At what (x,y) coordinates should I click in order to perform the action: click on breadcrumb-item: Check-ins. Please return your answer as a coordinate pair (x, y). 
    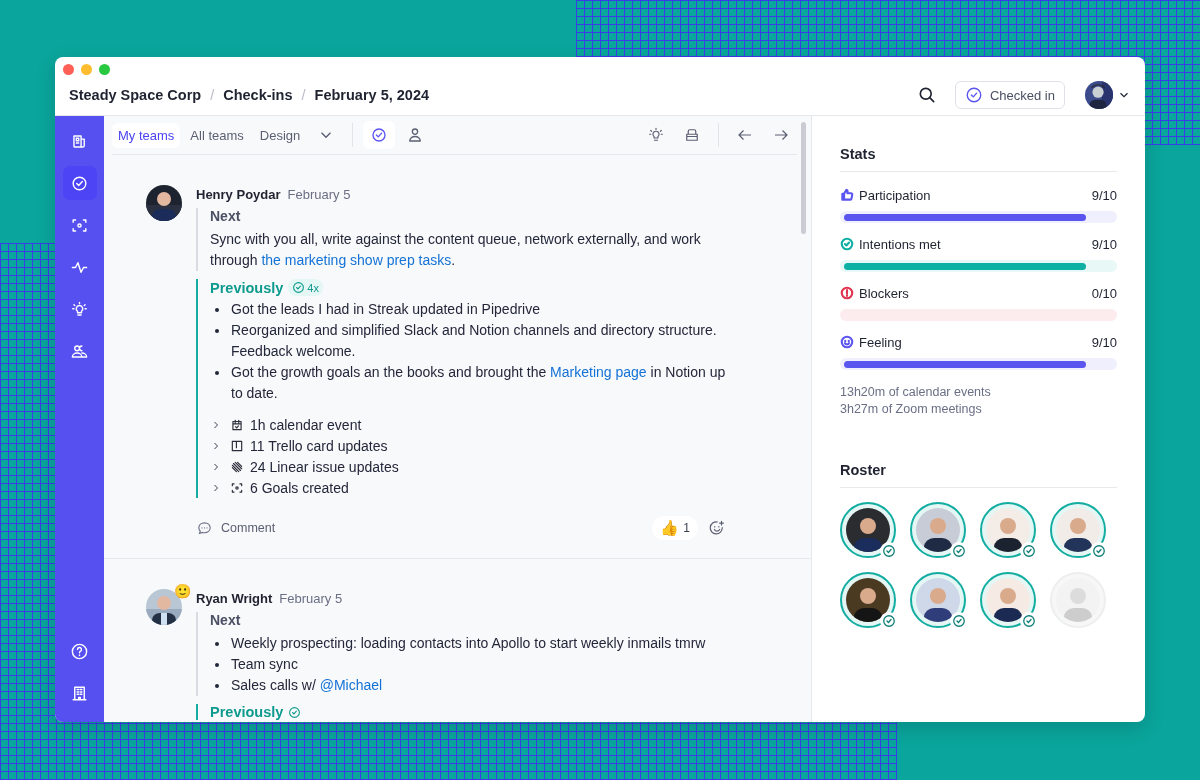
    Looking at the image, I should click on (258, 95).